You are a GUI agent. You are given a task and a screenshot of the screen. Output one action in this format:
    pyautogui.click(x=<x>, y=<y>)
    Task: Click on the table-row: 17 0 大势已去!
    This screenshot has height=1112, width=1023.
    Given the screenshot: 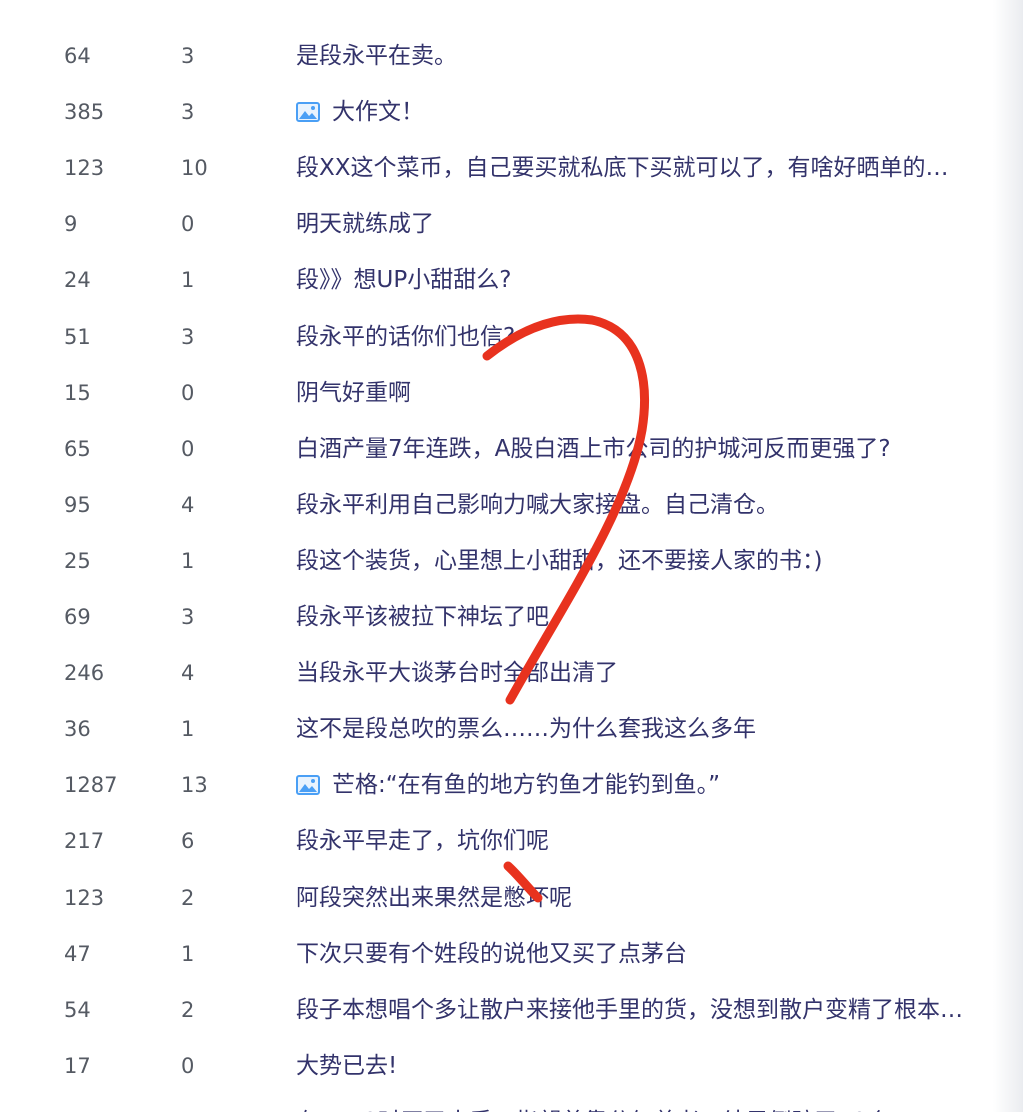 What is the action you would take?
    pyautogui.click(x=511, y=1064)
    